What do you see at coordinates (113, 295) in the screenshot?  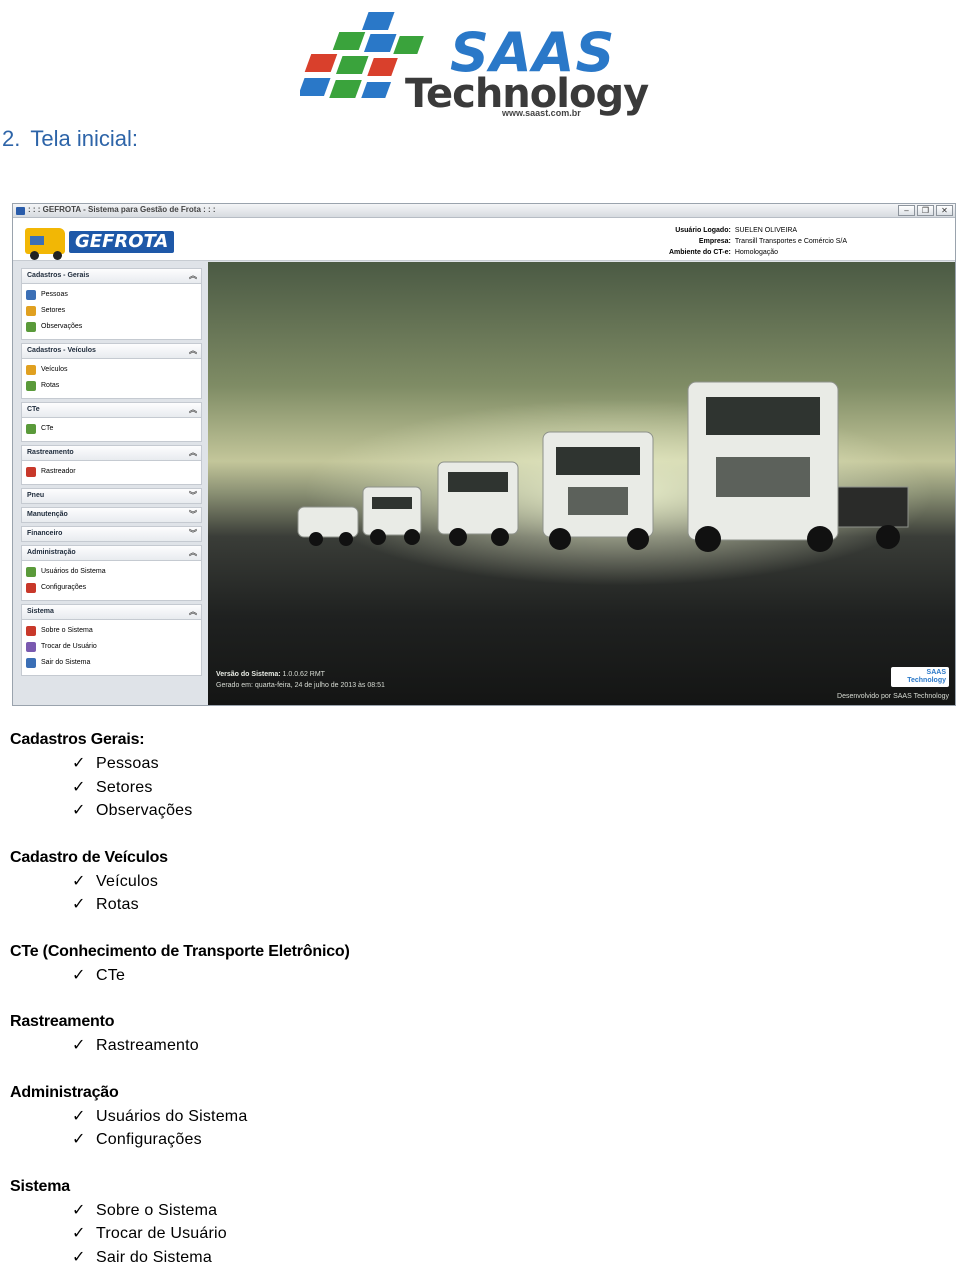 I see `sidebar-item: Pessoas` at bounding box center [113, 295].